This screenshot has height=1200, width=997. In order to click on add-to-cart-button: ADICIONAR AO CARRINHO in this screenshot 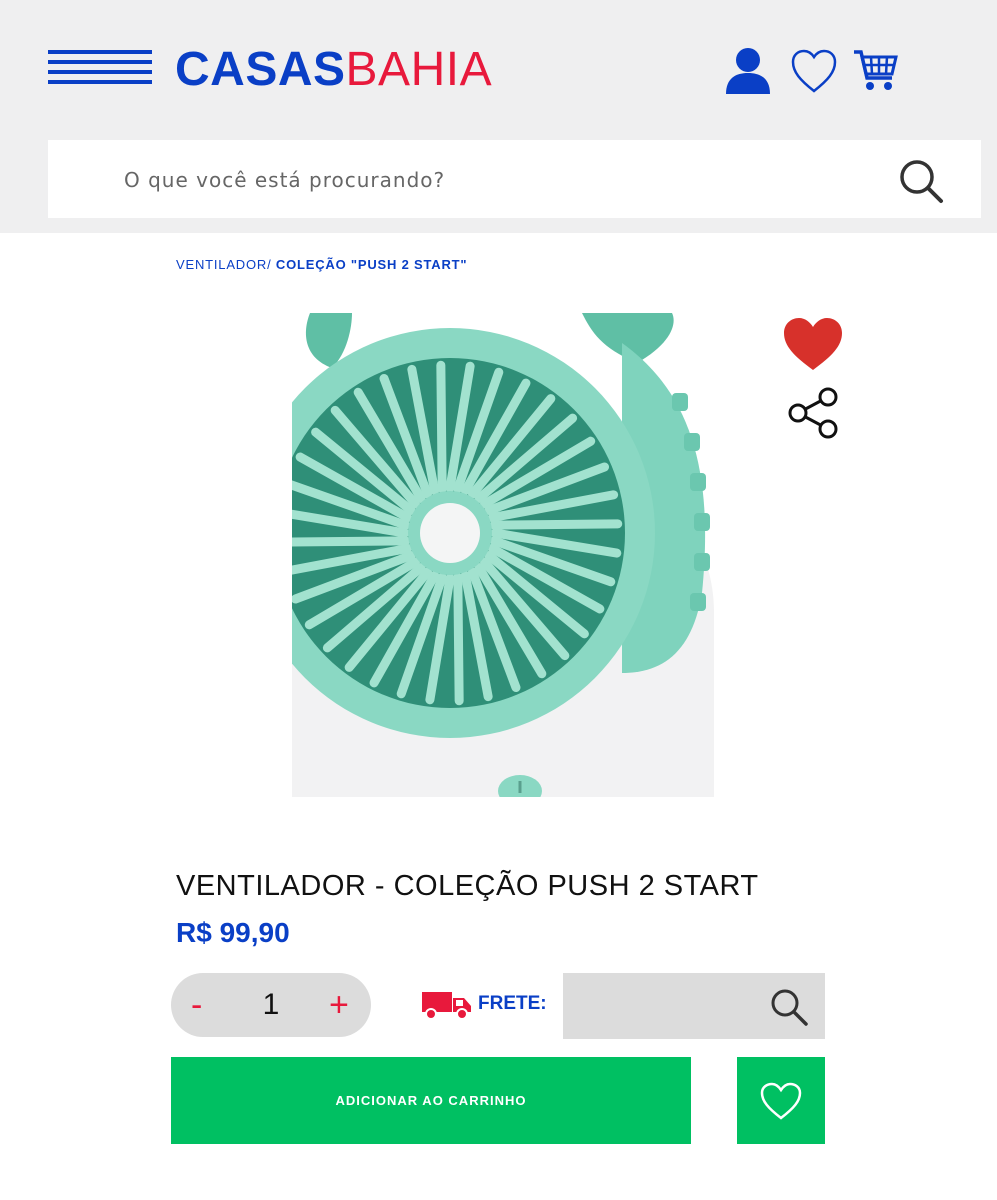, I will do `click(431, 1100)`.